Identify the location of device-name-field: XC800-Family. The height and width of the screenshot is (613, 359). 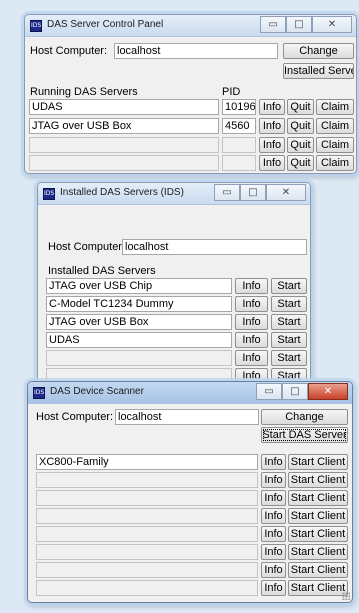
(147, 462).